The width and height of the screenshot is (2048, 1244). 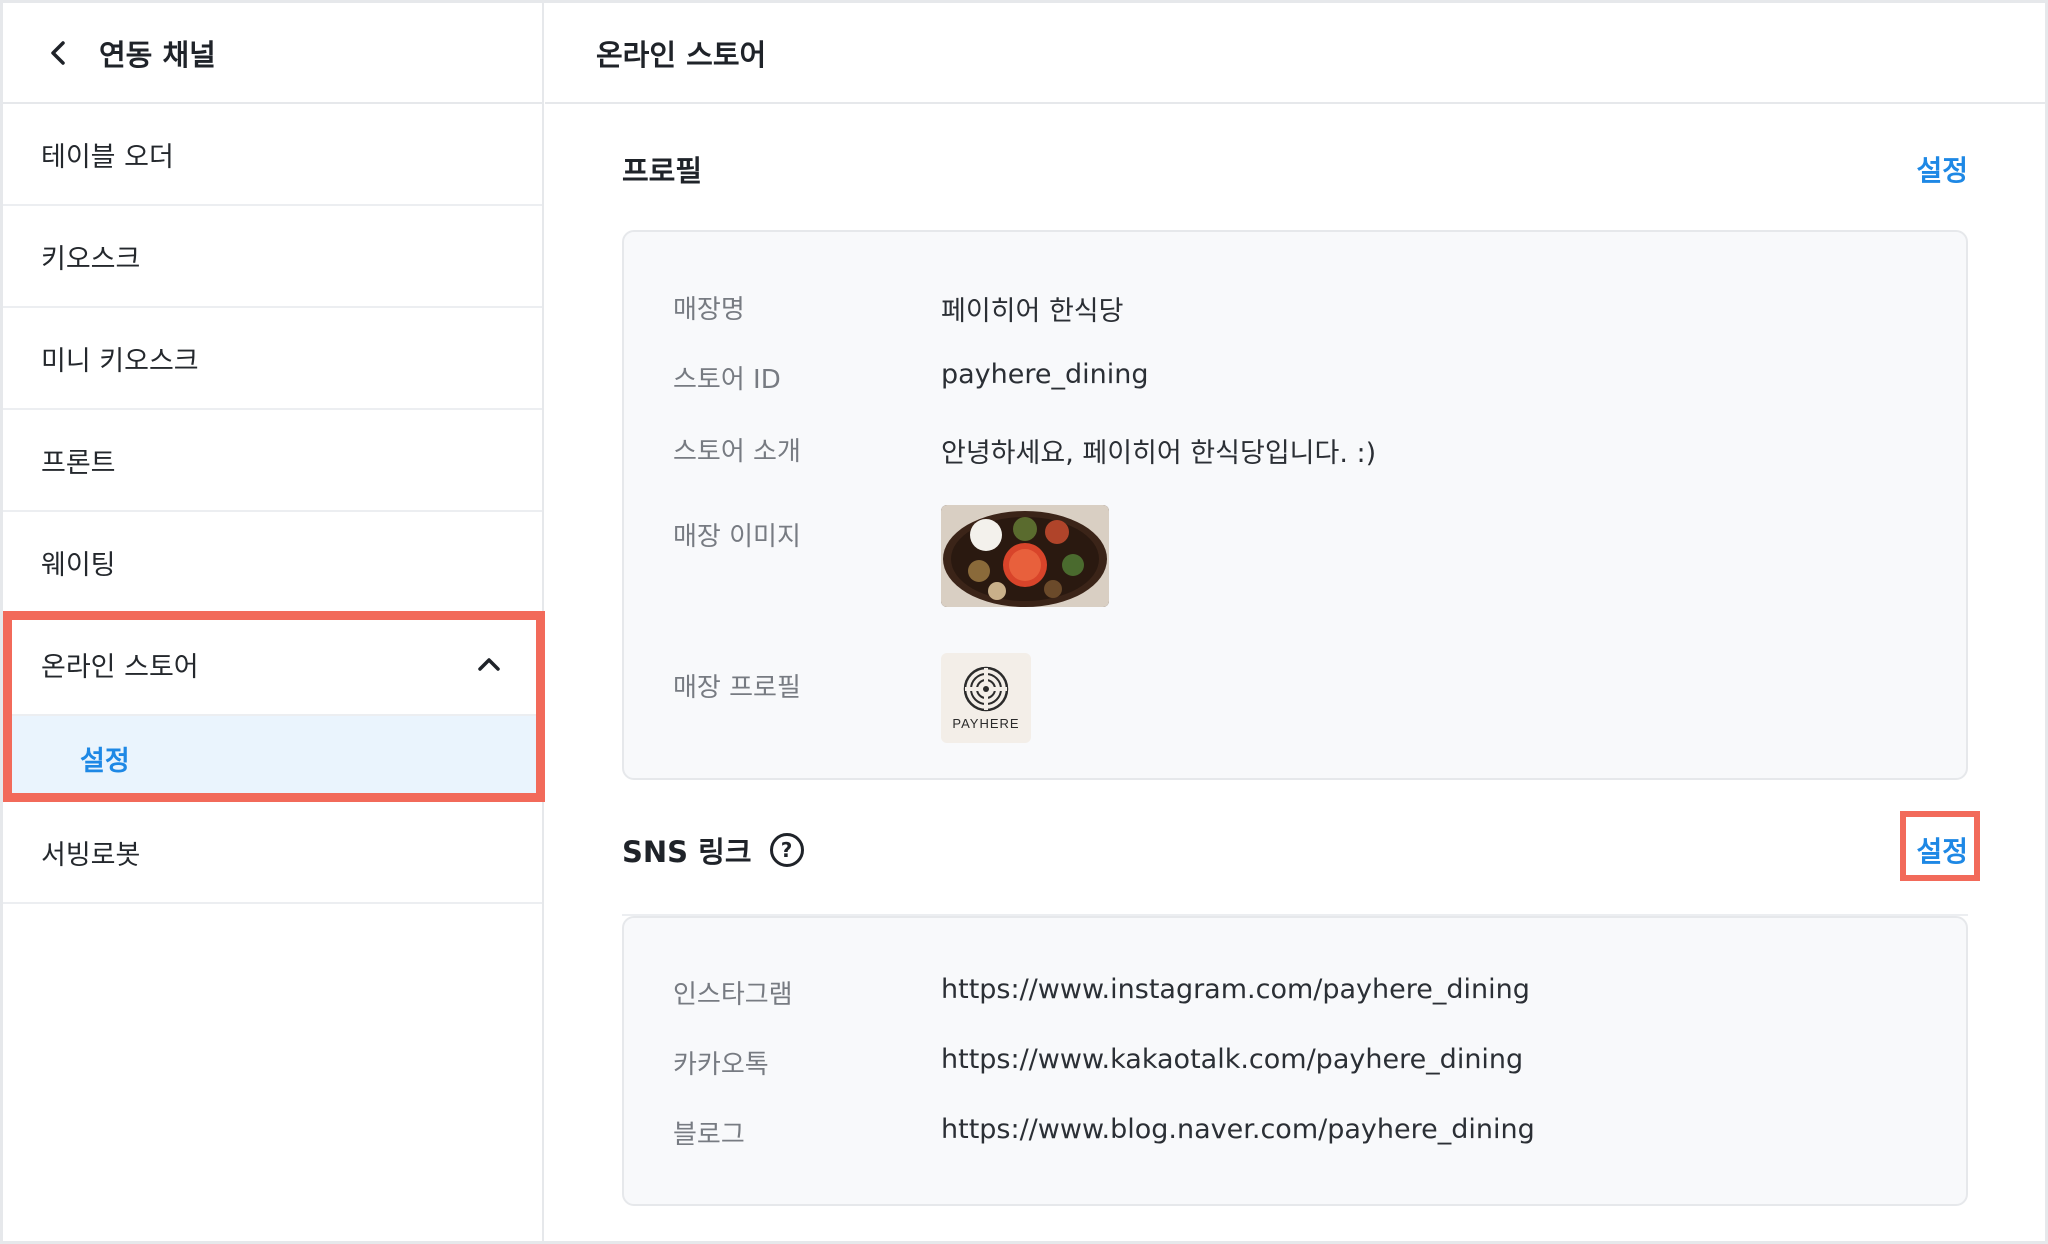 I want to click on sns-section-title: SNS 링크 ?, so click(x=713, y=850).